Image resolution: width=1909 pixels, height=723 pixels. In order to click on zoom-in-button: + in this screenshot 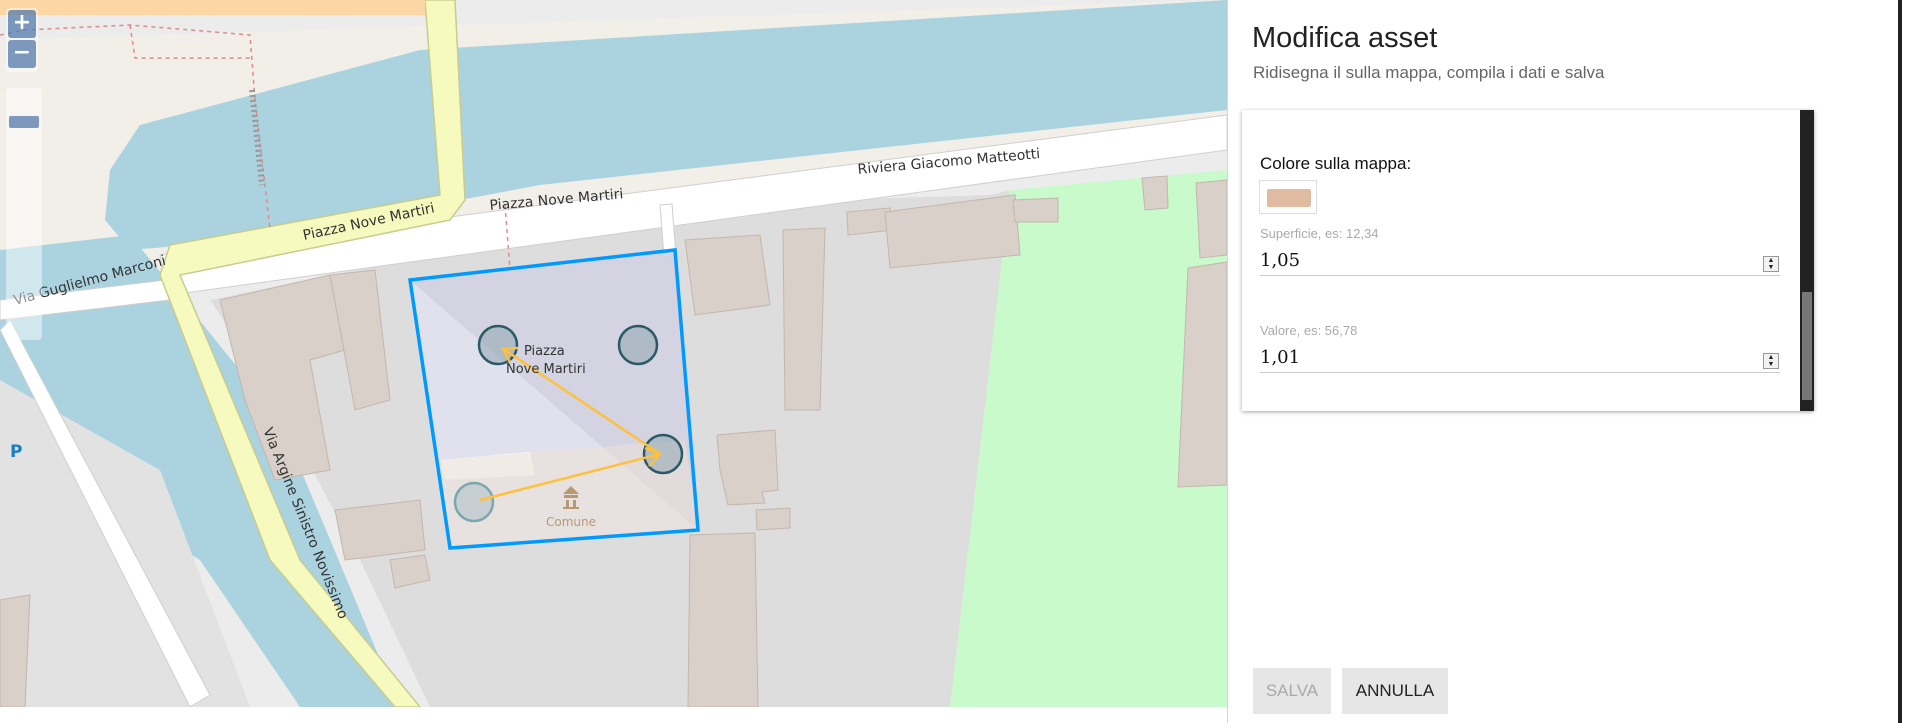, I will do `click(22, 24)`.